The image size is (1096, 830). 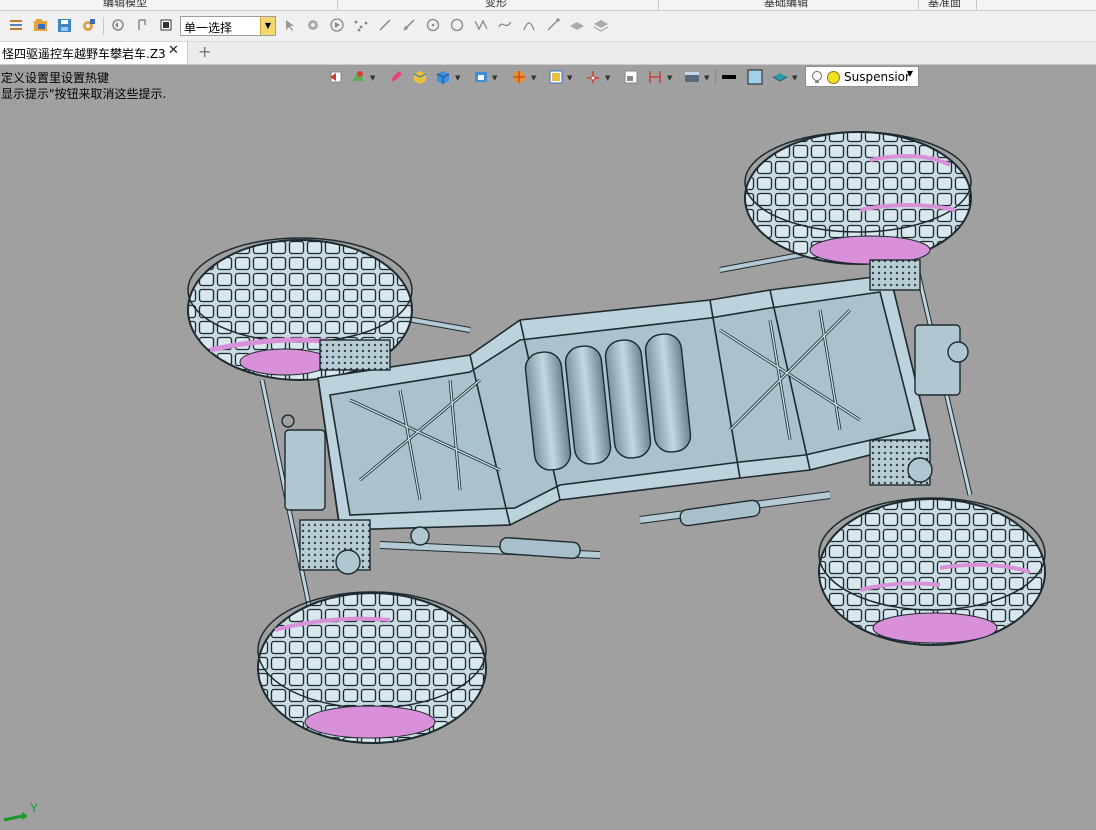 What do you see at coordinates (433, 25) in the screenshot?
I see `circle-center-icon` at bounding box center [433, 25].